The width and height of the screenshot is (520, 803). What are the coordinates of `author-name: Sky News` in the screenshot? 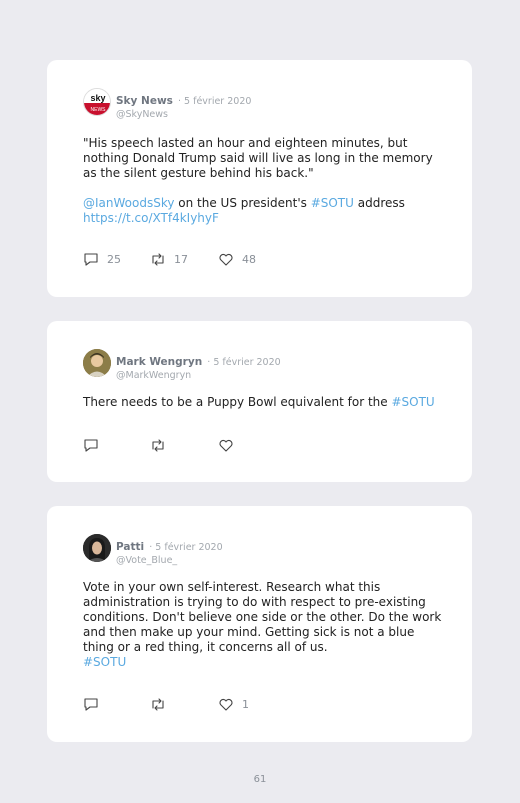 It's located at (144, 101).